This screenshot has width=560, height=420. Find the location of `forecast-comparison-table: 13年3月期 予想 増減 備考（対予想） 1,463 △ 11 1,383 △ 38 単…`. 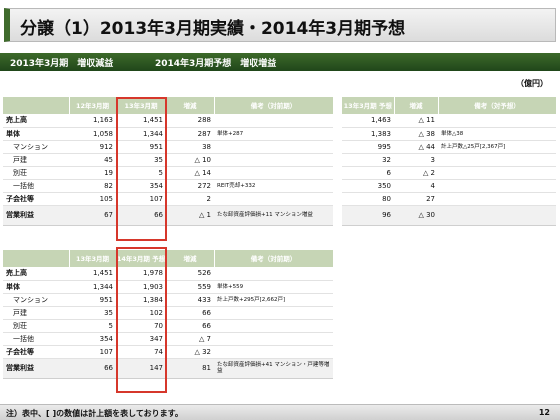

forecast-comparison-table: 13年3月期 予想 増減 備考（対予想） 1,463 △ 11 1,383 △ 38 単… is located at coordinates (449, 161).